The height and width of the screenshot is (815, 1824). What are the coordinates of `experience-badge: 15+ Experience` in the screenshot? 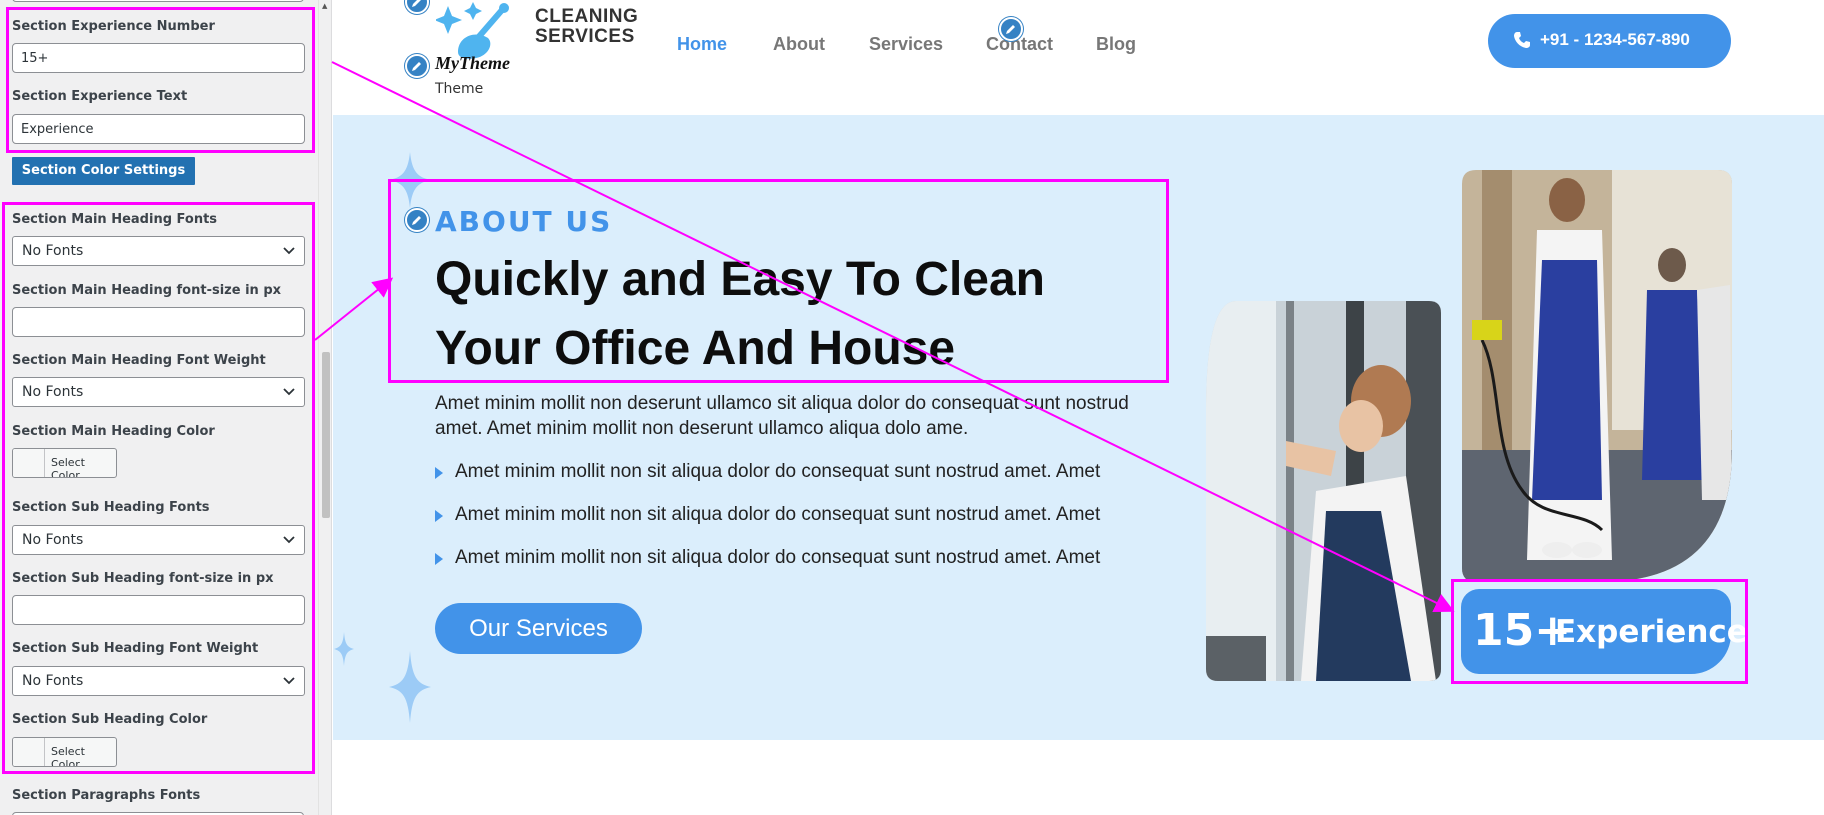 It's located at (1604, 631).